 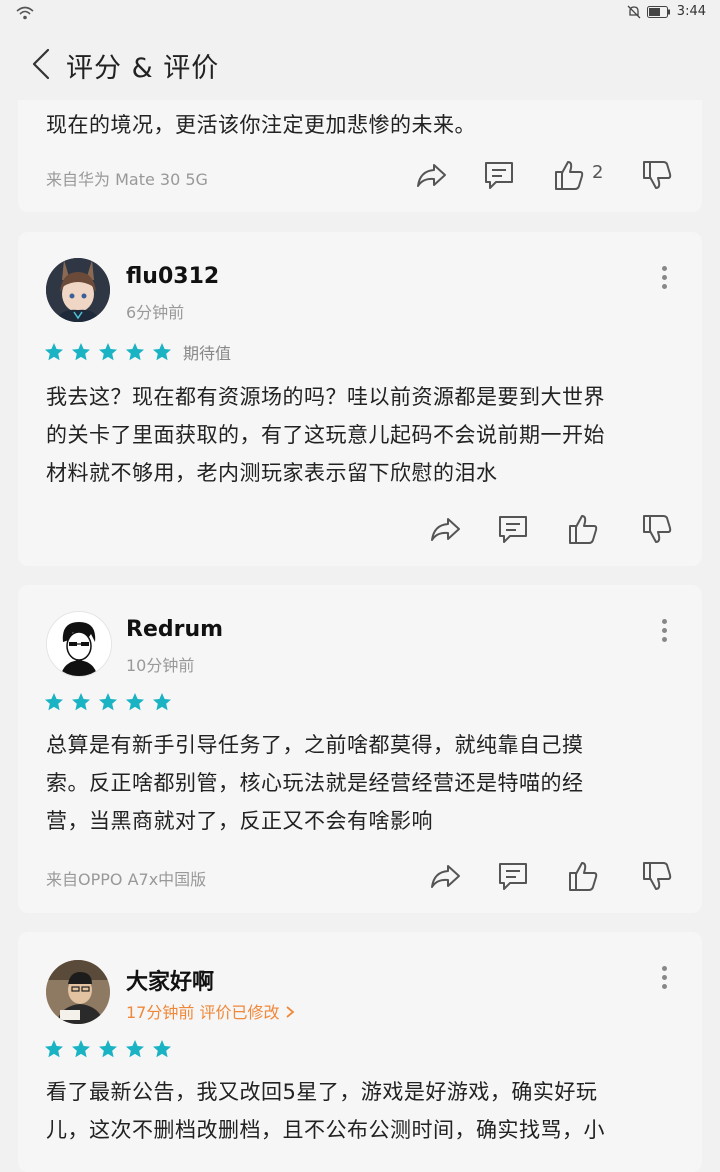 I want to click on wifi-icon, so click(x=25, y=13).